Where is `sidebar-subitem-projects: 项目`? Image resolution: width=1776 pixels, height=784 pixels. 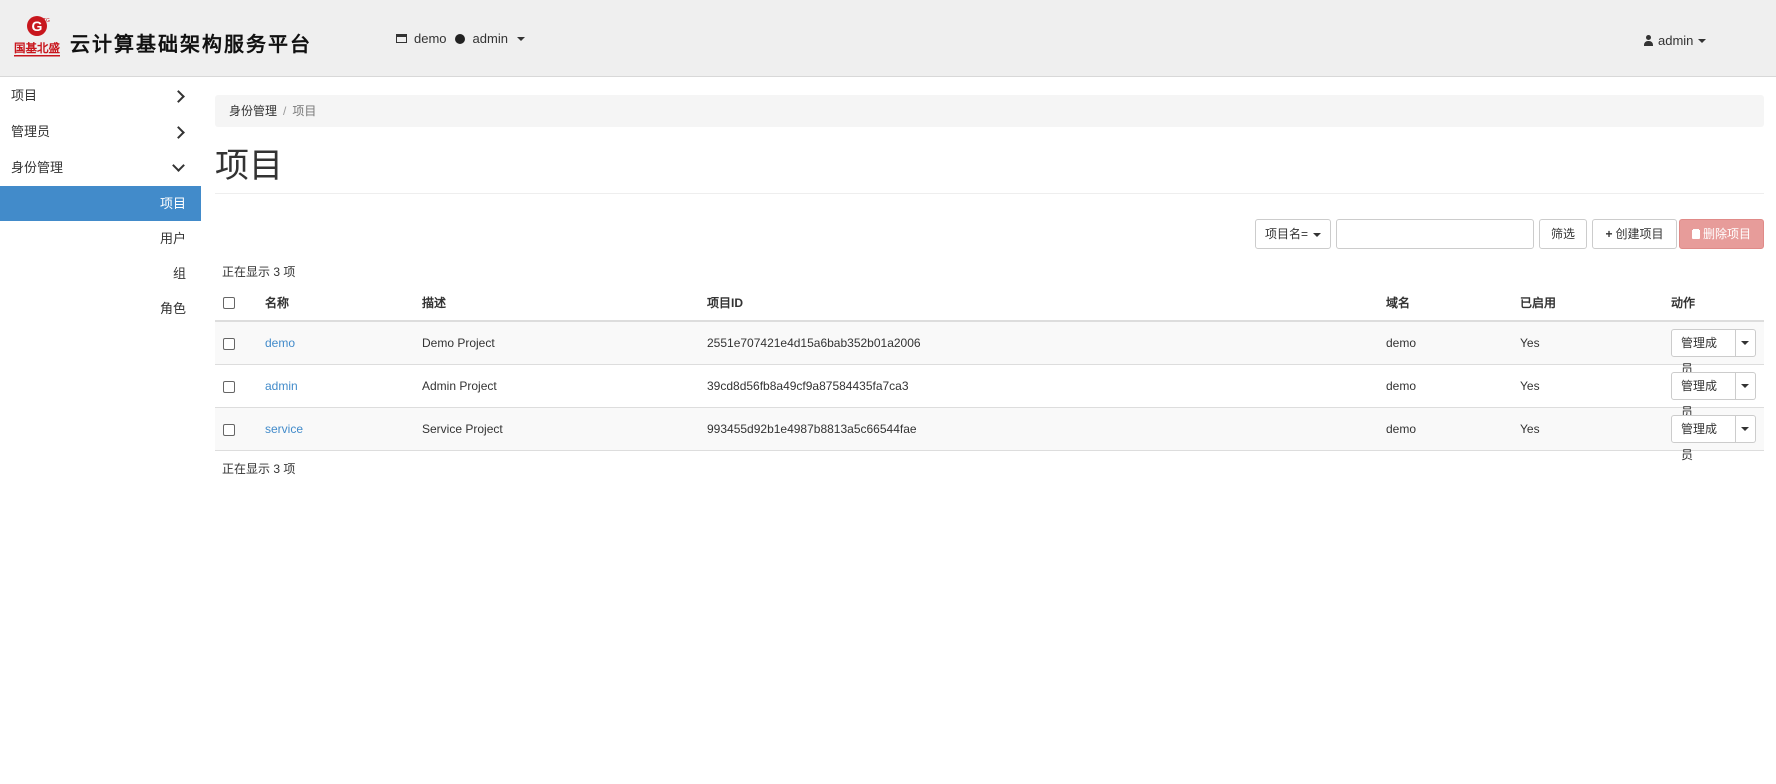 sidebar-subitem-projects: 项目 is located at coordinates (100, 203).